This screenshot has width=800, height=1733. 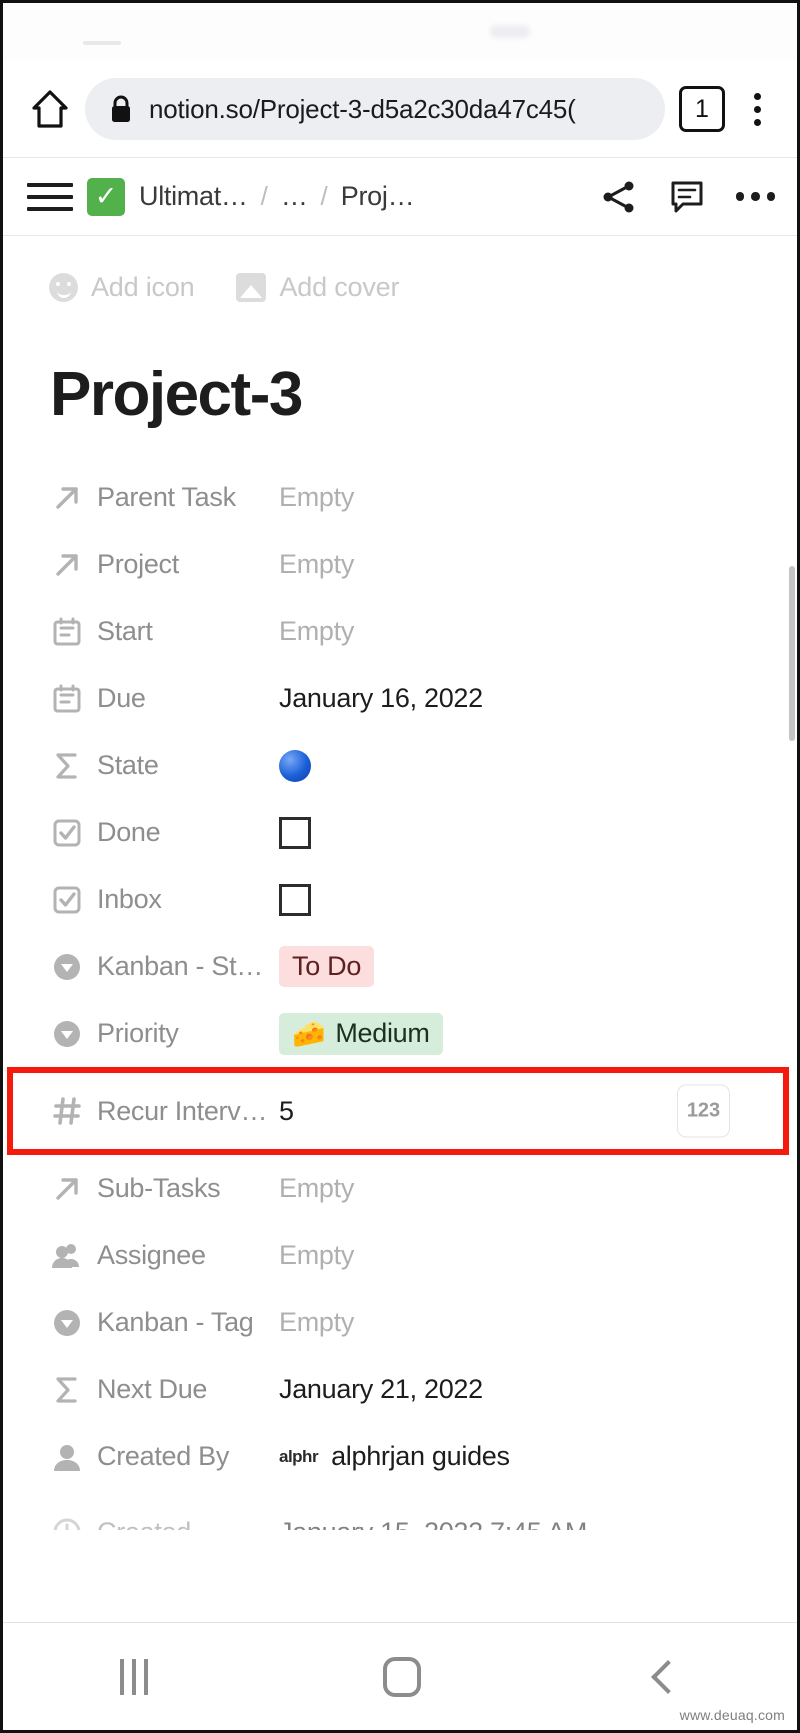 I want to click on workspace-check-icon: ✓, so click(x=106, y=196).